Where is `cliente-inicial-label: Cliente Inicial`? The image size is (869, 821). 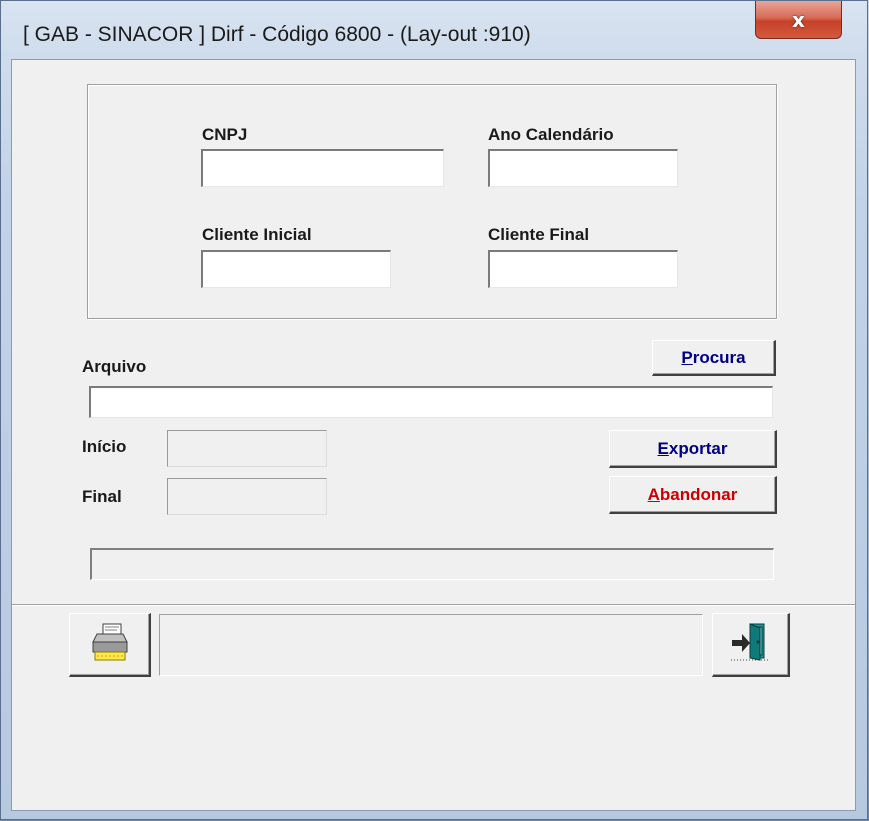 cliente-inicial-label: Cliente Inicial is located at coordinates (257, 234).